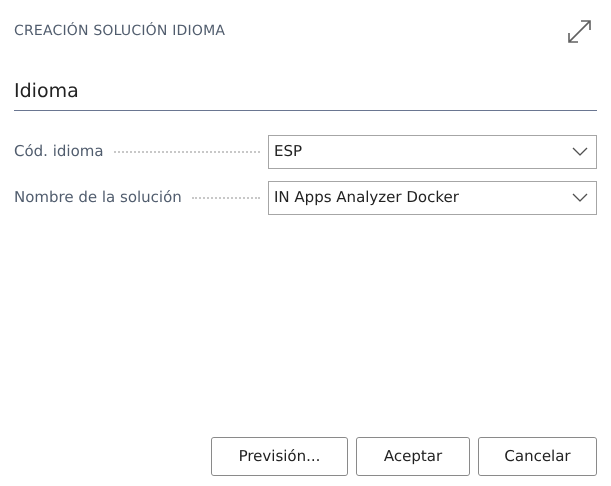 This screenshot has height=486, width=611. What do you see at coordinates (432, 151) in the screenshot?
I see `dropdown-field: ESP` at bounding box center [432, 151].